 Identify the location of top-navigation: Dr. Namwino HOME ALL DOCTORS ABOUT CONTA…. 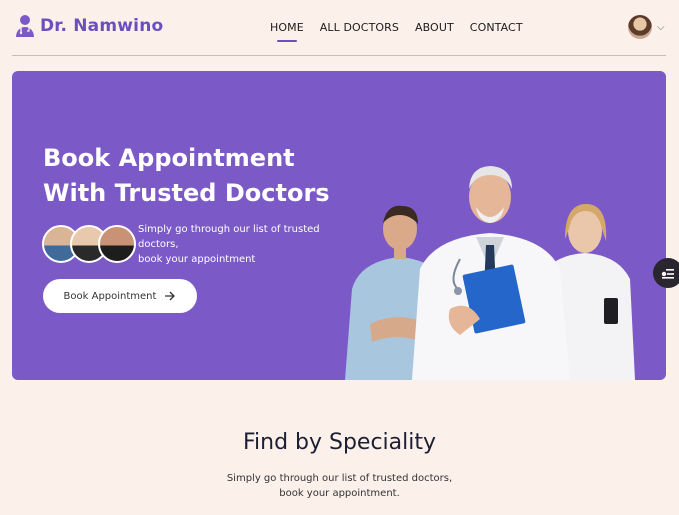
(339, 27).